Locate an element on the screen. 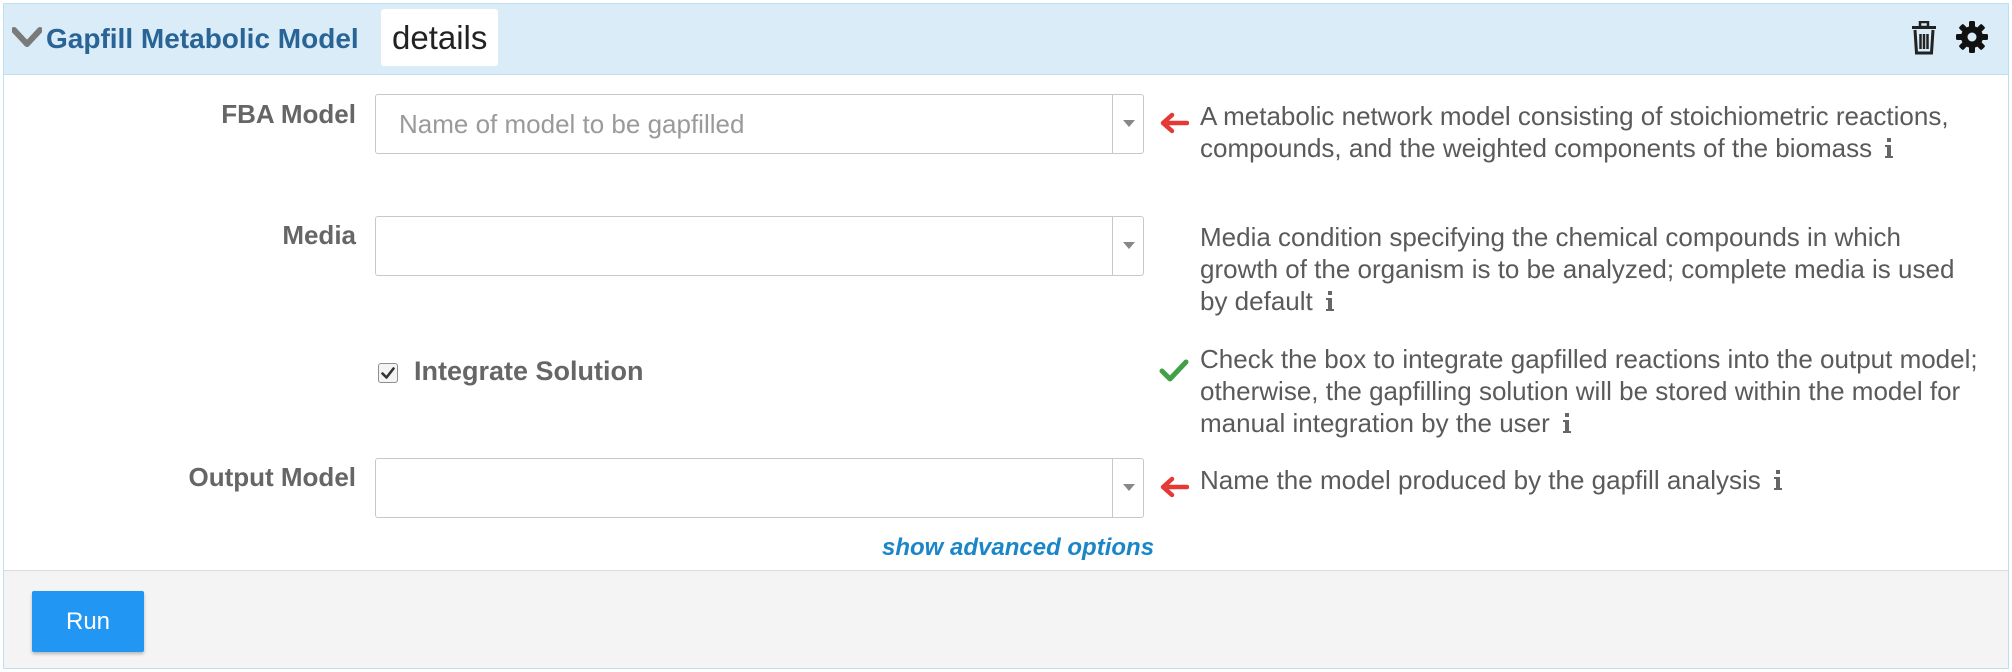 This screenshot has width=2012, height=672. integrate-solution-label: Integrate Solution is located at coordinates (529, 371).